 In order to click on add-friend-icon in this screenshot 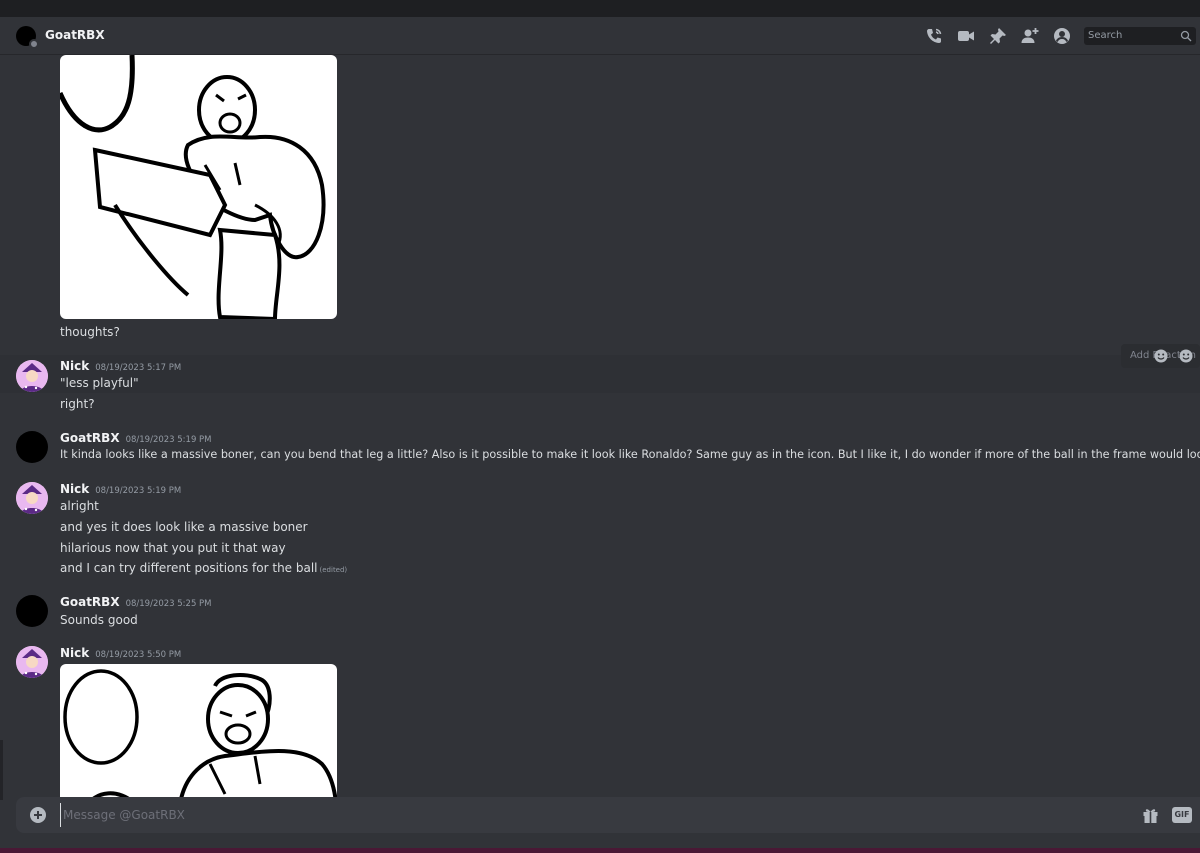, I will do `click(1030, 36)`.